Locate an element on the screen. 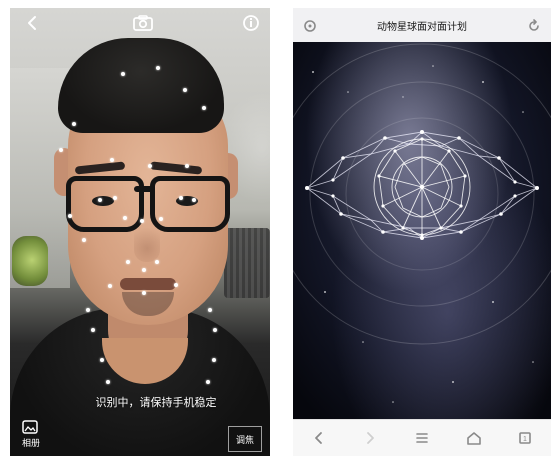  glasses-bridge is located at coordinates (144, 189).